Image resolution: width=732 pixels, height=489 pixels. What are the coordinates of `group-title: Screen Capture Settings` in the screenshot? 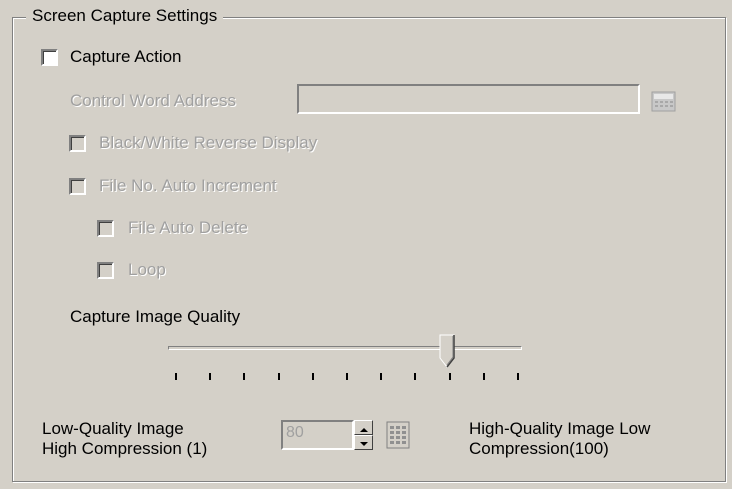 It's located at (125, 16).